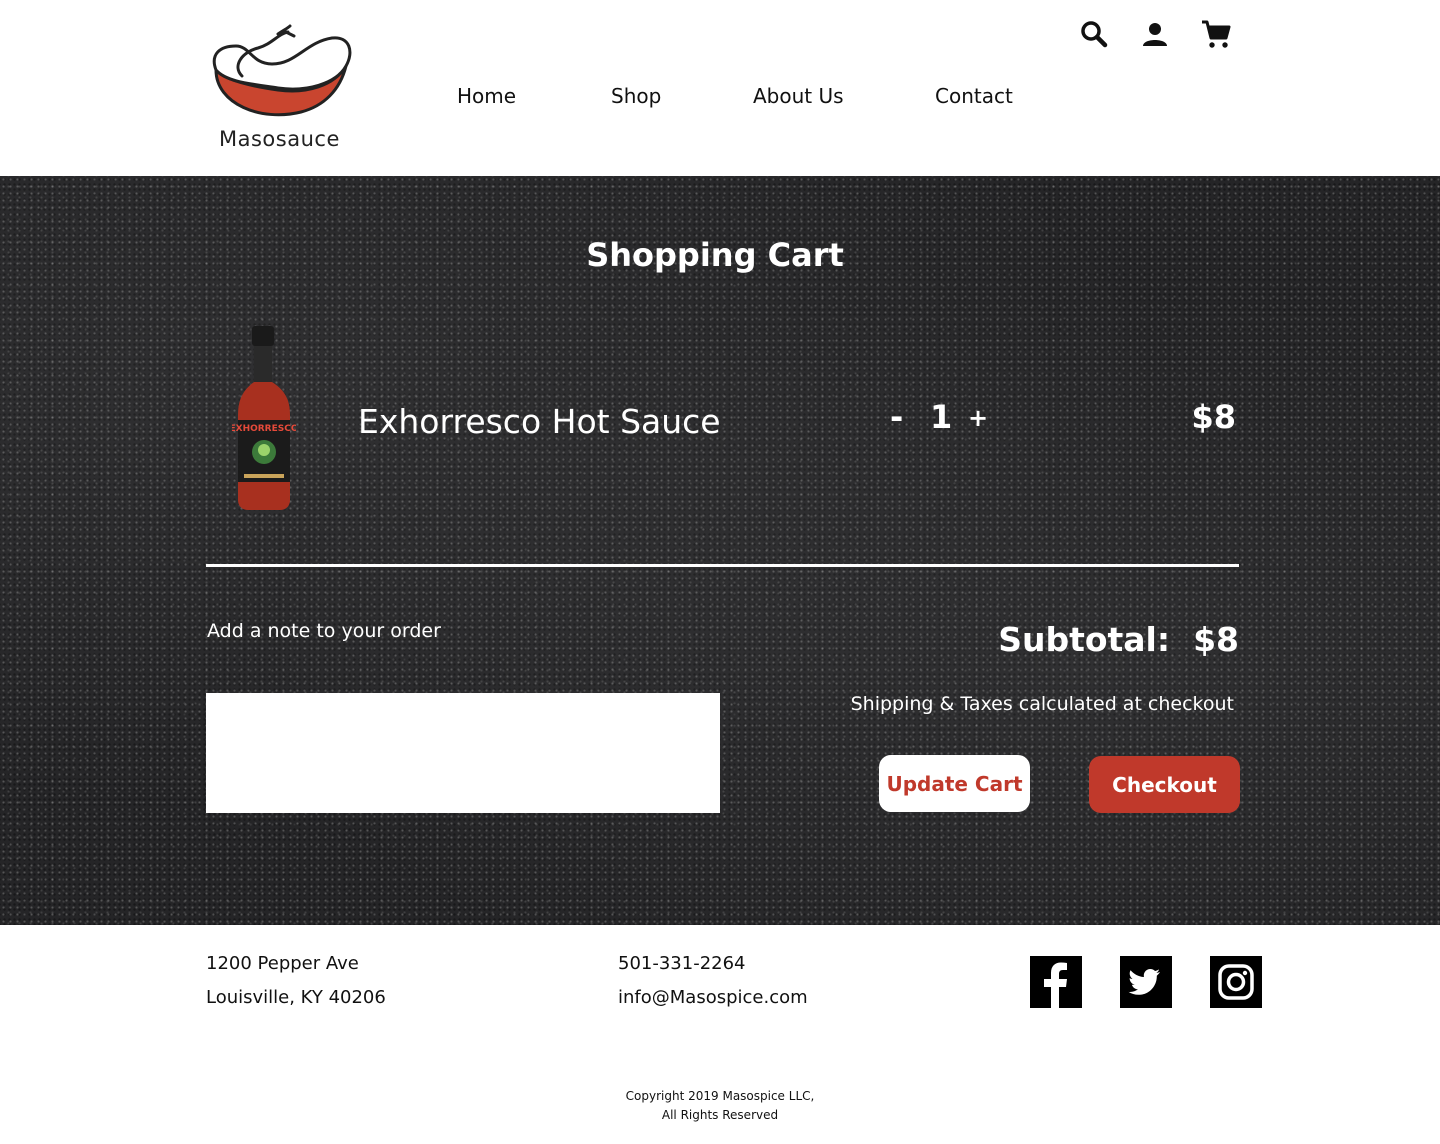  What do you see at coordinates (974, 96) in the screenshot?
I see `nav-contact: Contact` at bounding box center [974, 96].